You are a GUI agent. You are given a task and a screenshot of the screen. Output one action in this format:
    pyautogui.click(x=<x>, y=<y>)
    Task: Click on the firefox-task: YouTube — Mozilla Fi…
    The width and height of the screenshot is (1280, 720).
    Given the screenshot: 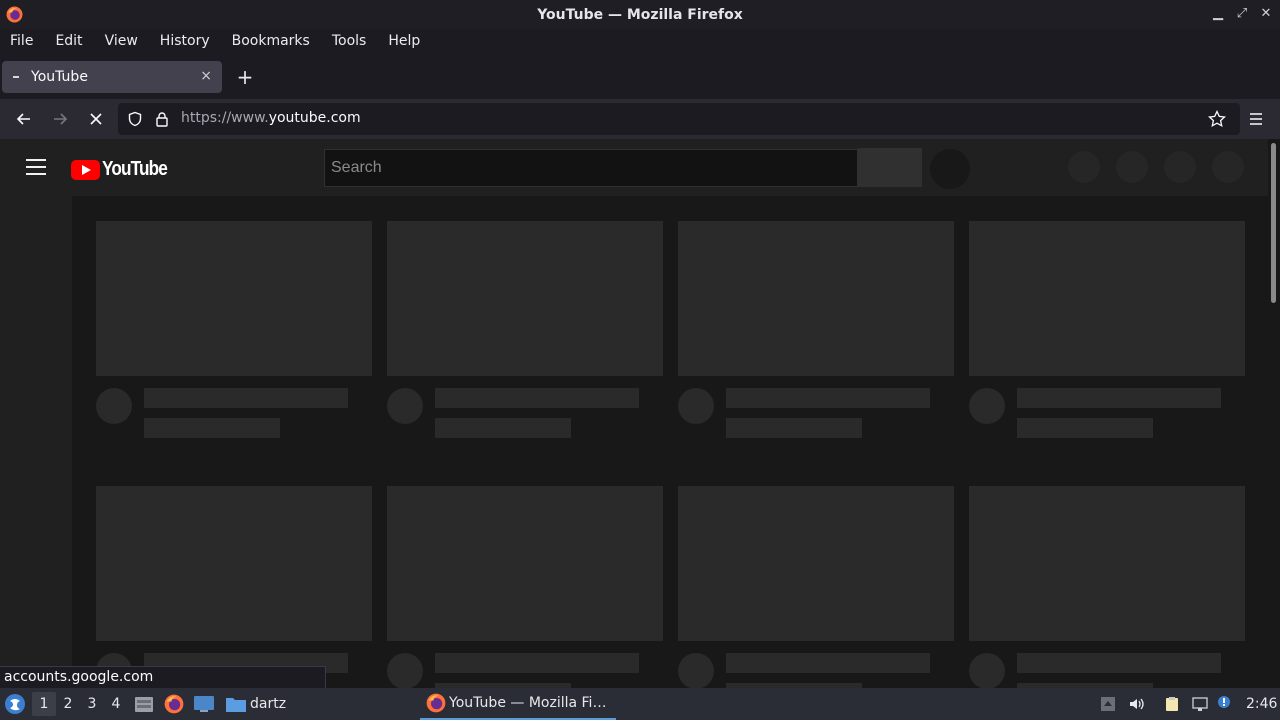 What is the action you would take?
    pyautogui.click(x=518, y=704)
    